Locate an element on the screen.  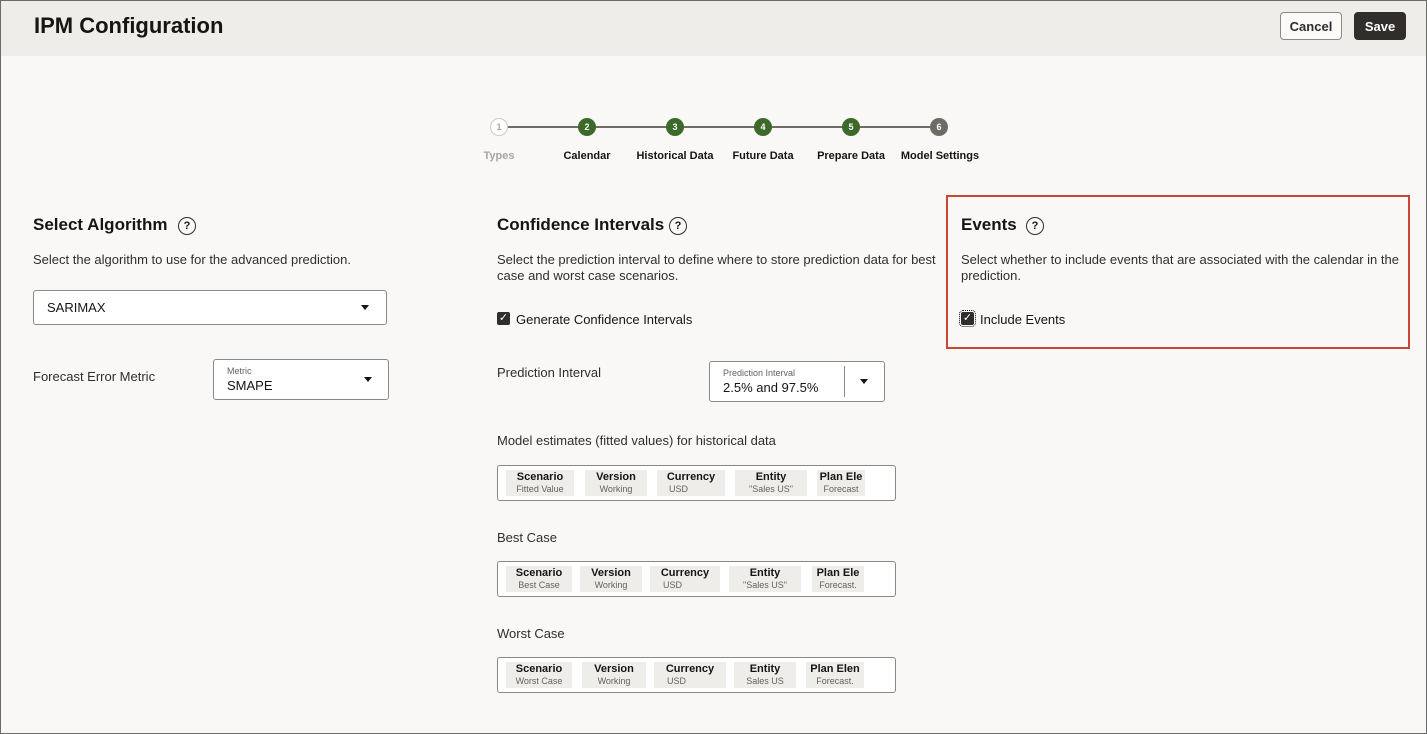
metric-field-label: Metric is located at coordinates (239, 371).